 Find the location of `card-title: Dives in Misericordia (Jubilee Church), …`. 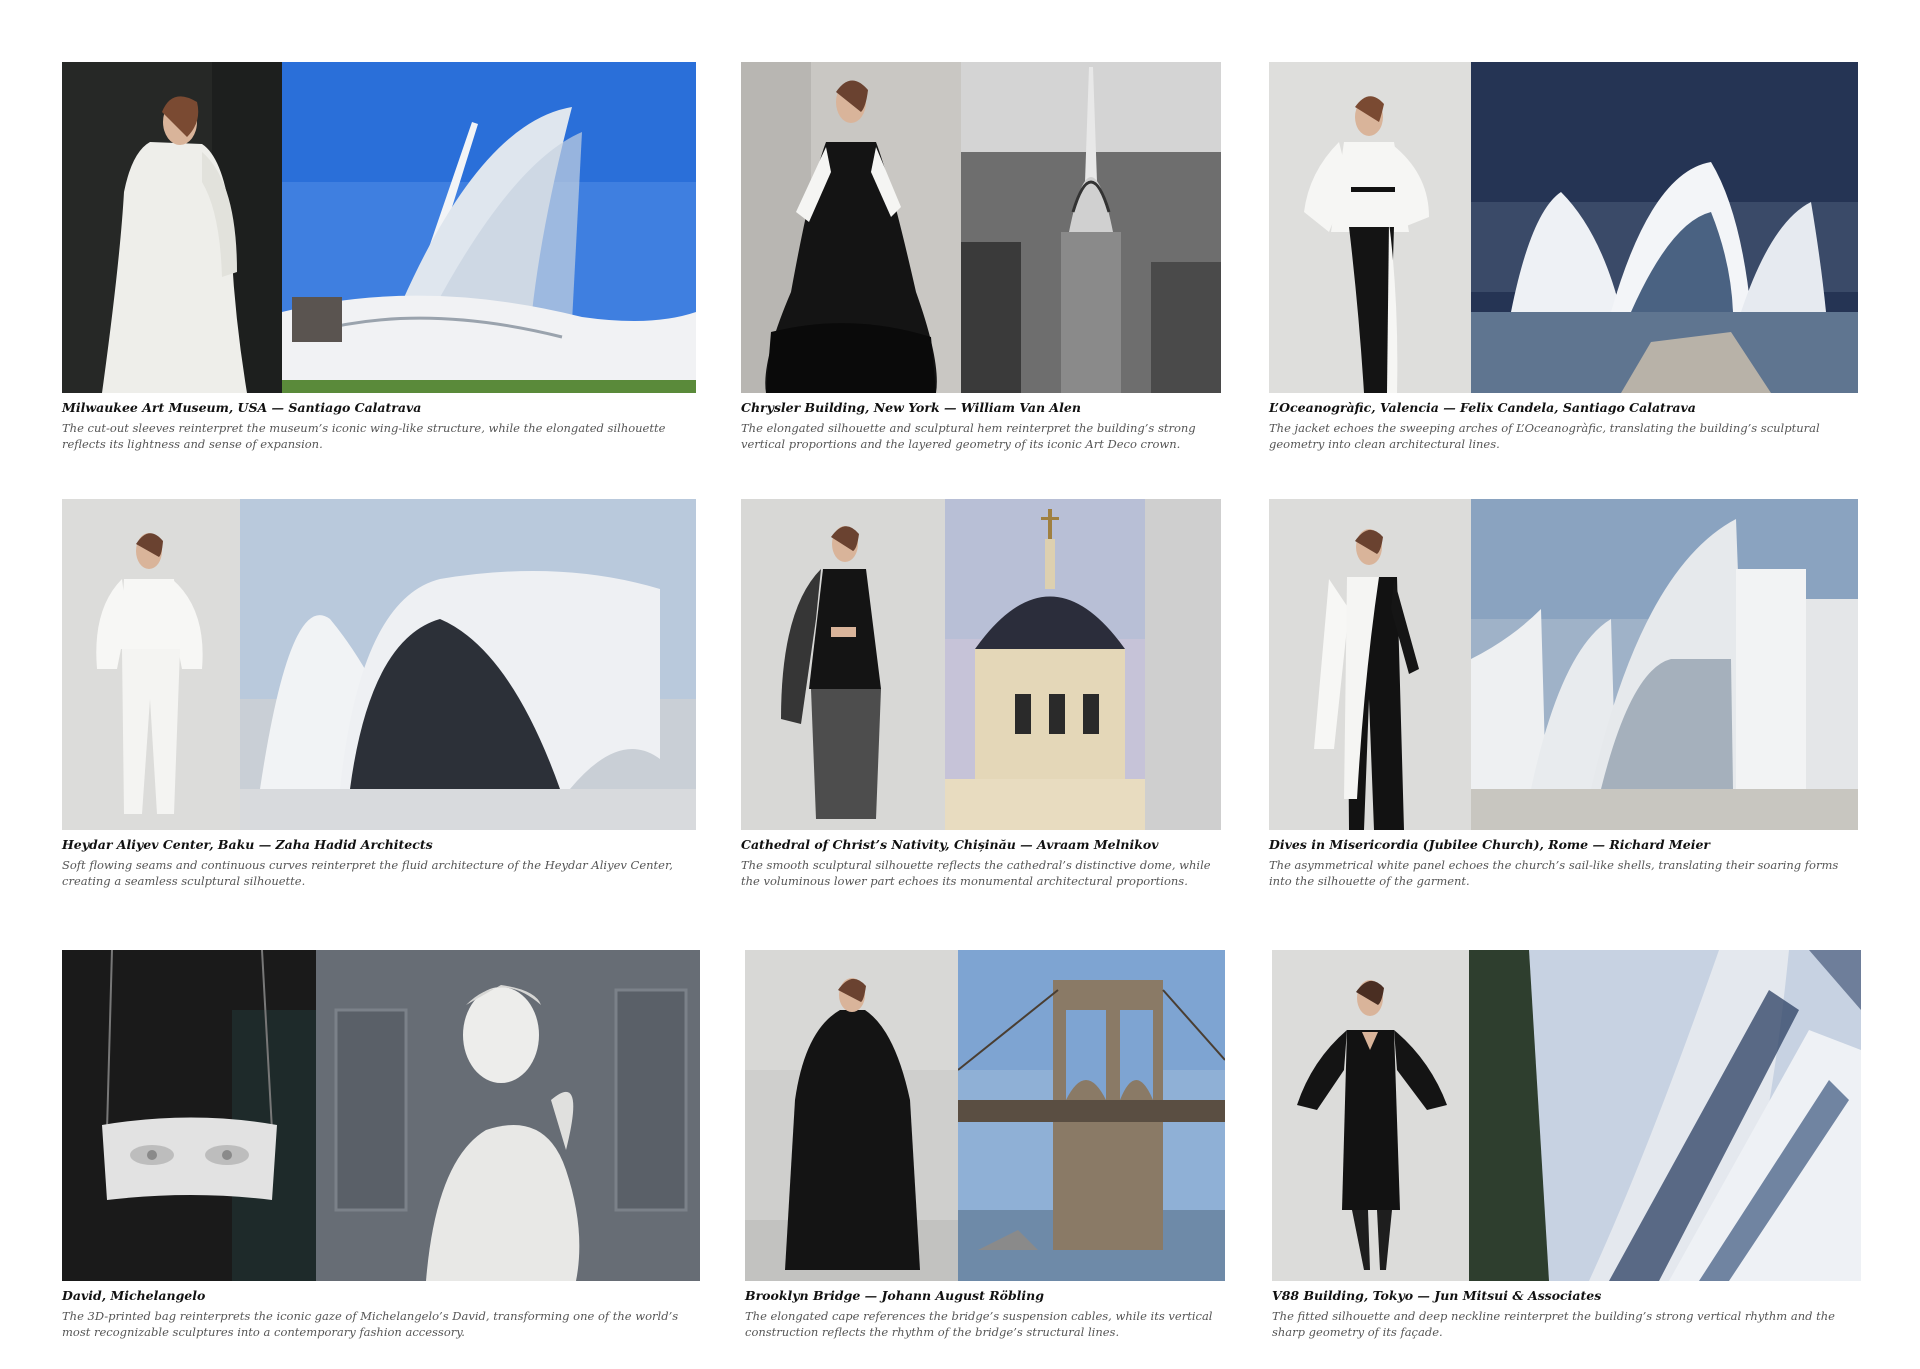

card-title: Dives in Misericordia (Jubilee Church), … is located at coordinates (1490, 844).